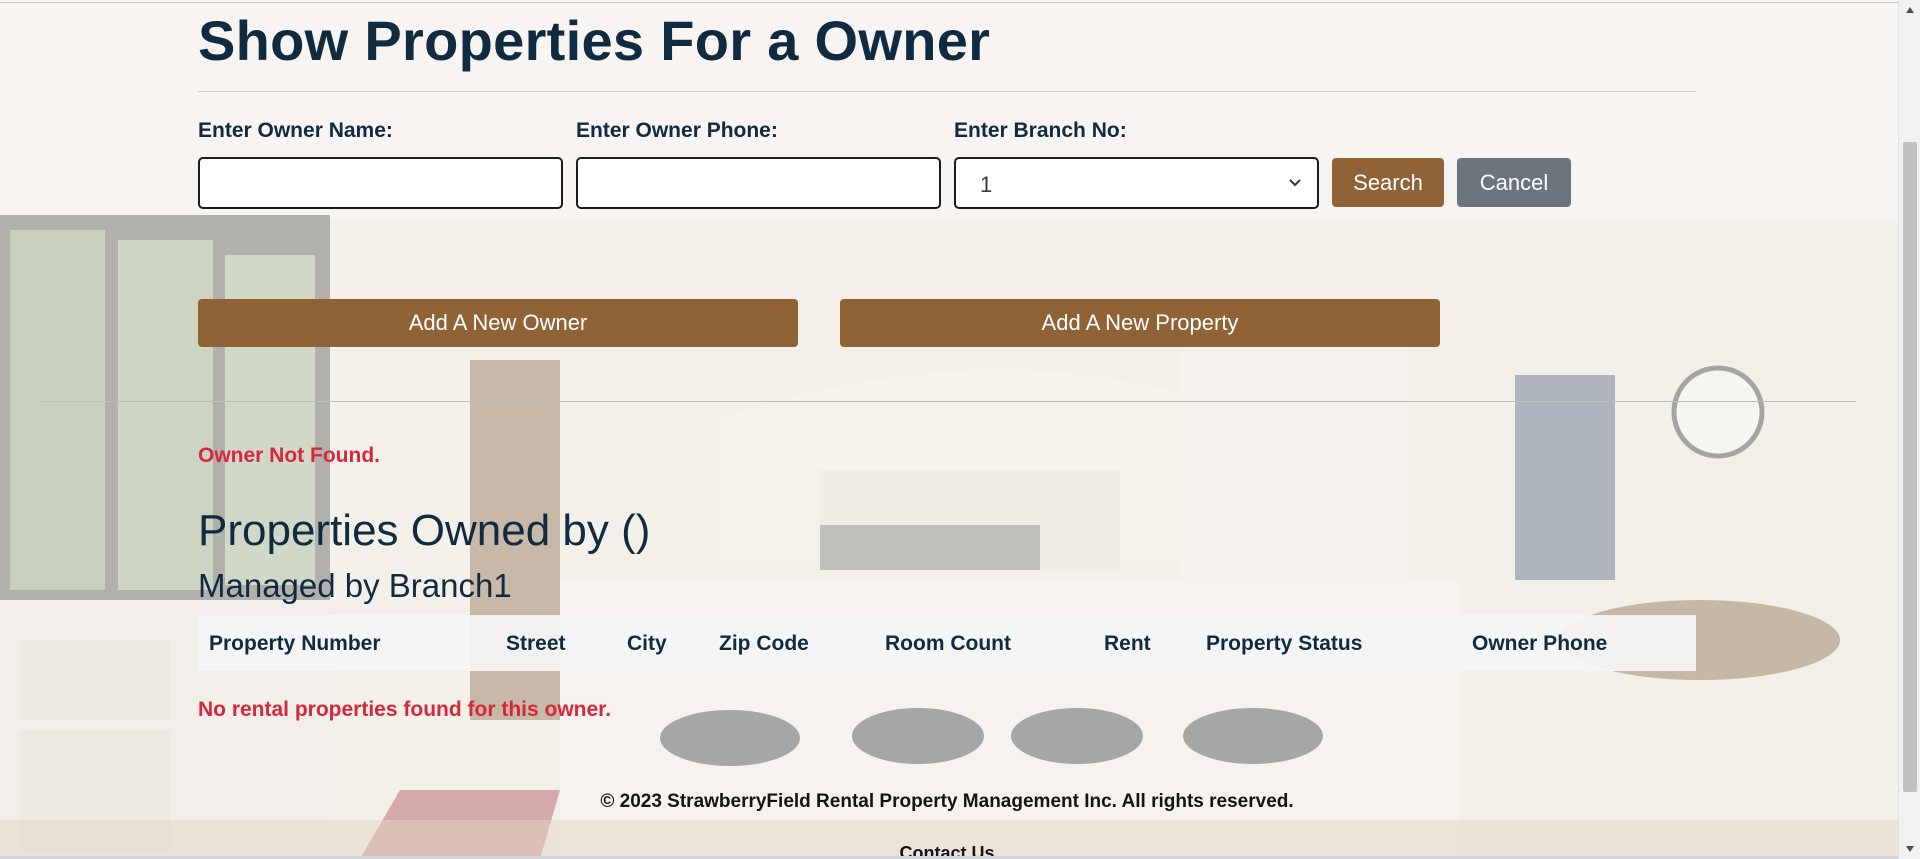  Describe the element at coordinates (1910, 467) in the screenshot. I see `scrollbar-thumb` at that location.